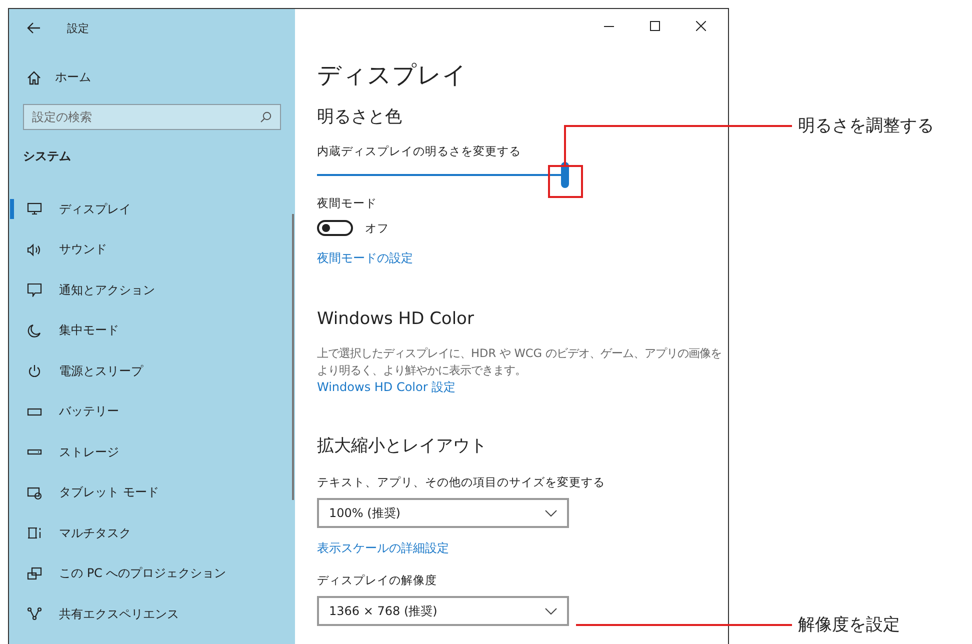 The width and height of the screenshot is (972, 644). Describe the element at coordinates (520, 362) in the screenshot. I see `description: 上で選択したディスプレイに、HDR や WCG のビデオ、ゲーム、アプリの画像をより明るく、より鮮やかに表示できます。` at that location.